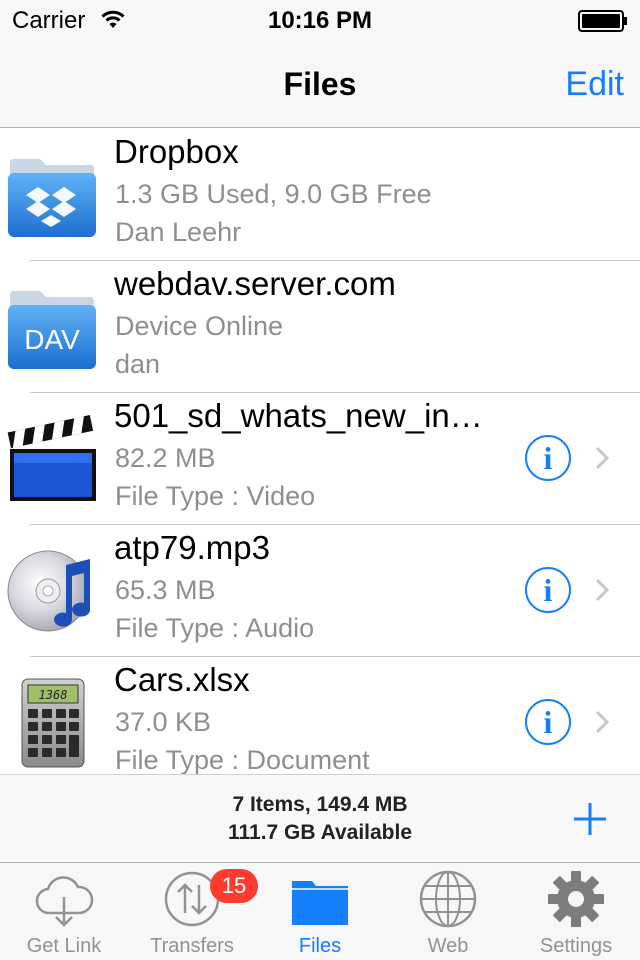  I want to click on tab-web: Web, so click(448, 911).